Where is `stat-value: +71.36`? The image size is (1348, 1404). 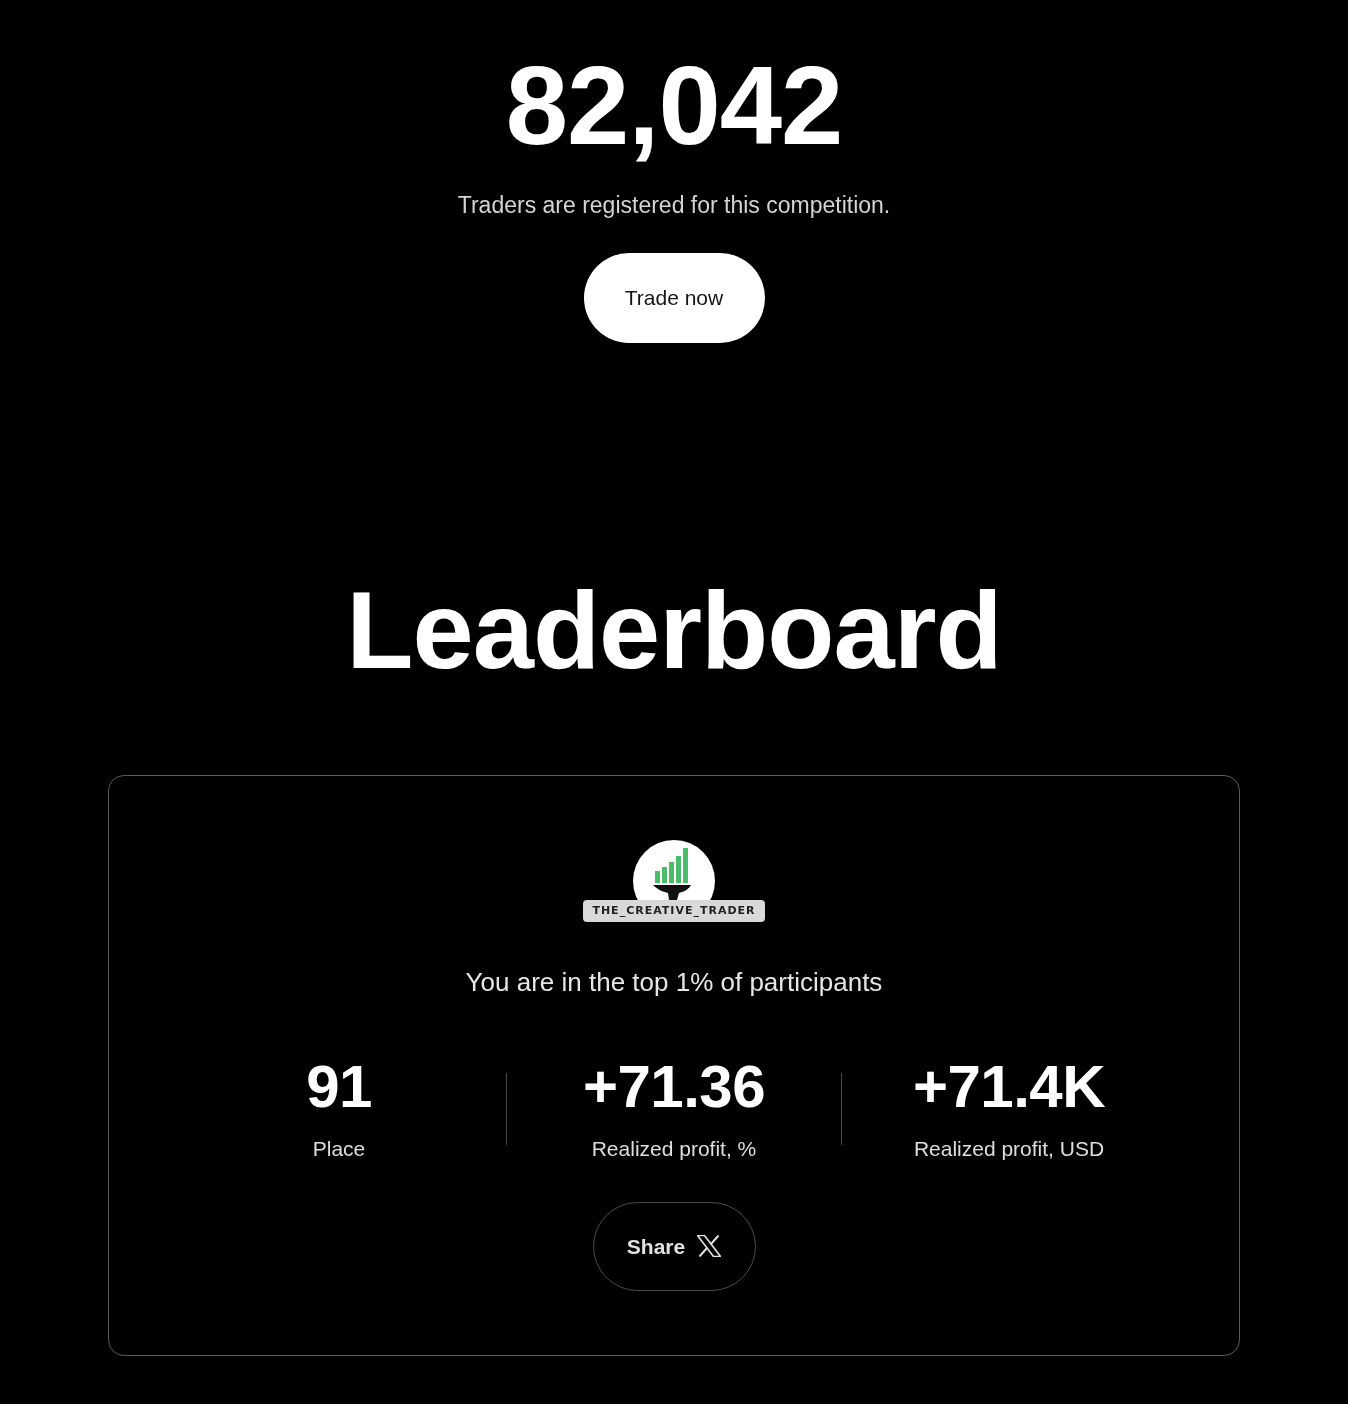 stat-value: +71.36 is located at coordinates (674, 1086).